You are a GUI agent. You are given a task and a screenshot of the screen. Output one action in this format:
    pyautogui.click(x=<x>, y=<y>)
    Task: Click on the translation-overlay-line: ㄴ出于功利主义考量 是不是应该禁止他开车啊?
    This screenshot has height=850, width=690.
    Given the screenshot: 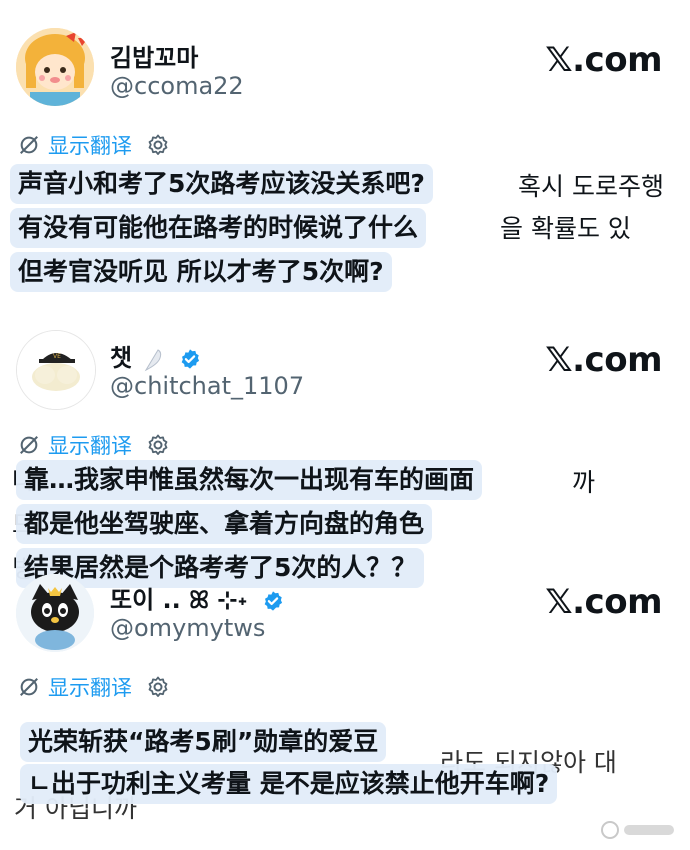 What is the action you would take?
    pyautogui.click(x=289, y=784)
    